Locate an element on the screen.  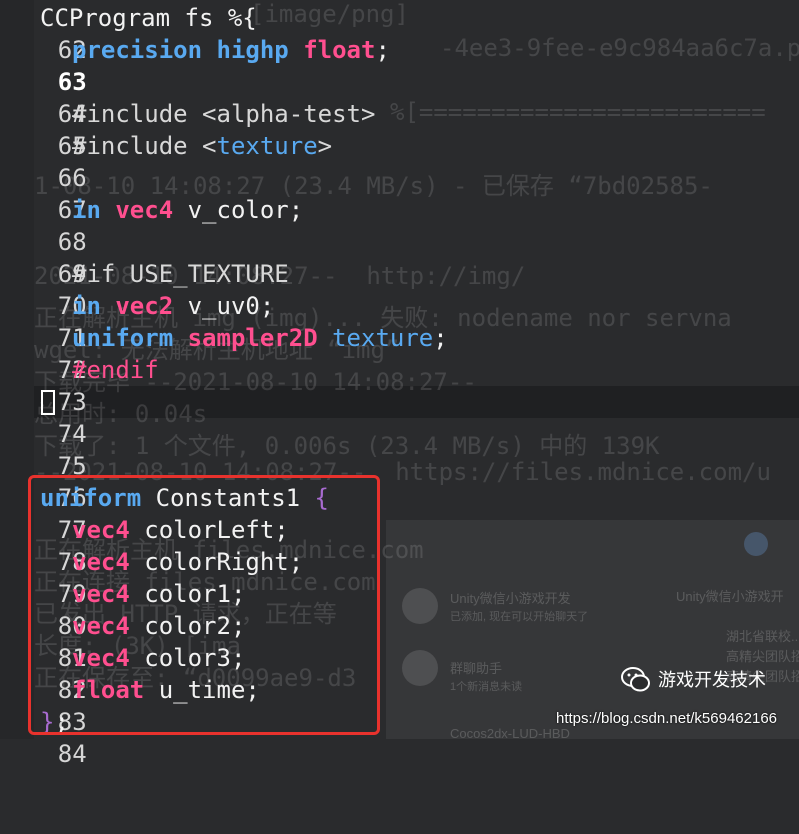
watermark-name: 游戏开发技术 is located at coordinates (712, 680).